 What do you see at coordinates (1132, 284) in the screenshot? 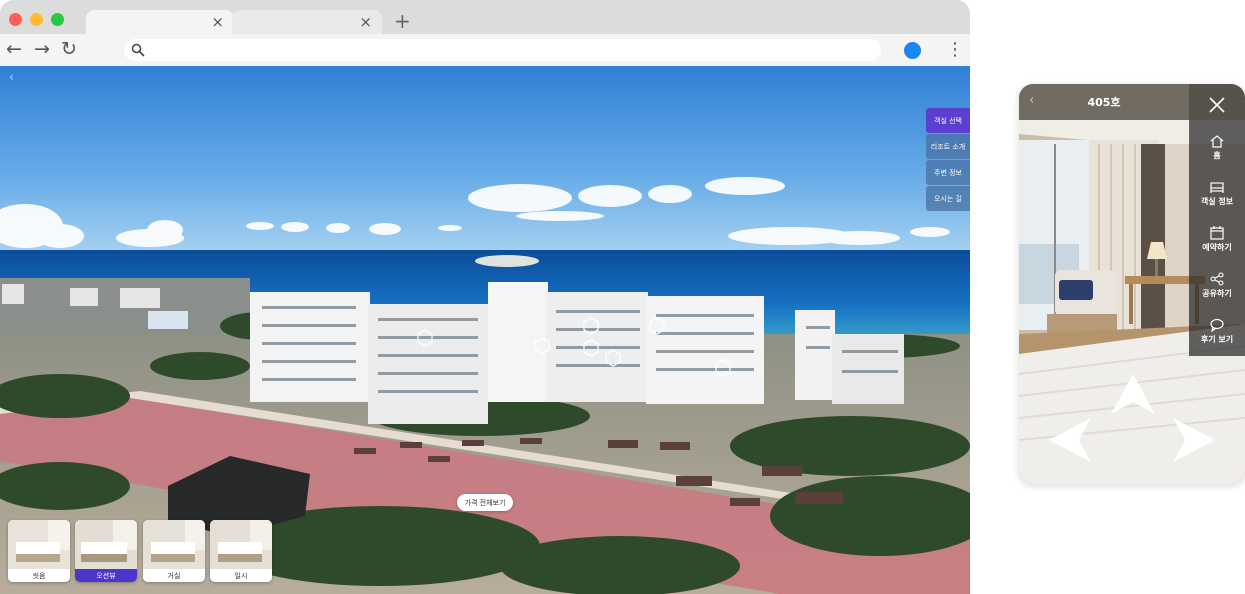
I see `mobile-room-viewer: ‹ 405호 홈 객실 정보 예약하기 공유하기 후기 보기` at bounding box center [1132, 284].